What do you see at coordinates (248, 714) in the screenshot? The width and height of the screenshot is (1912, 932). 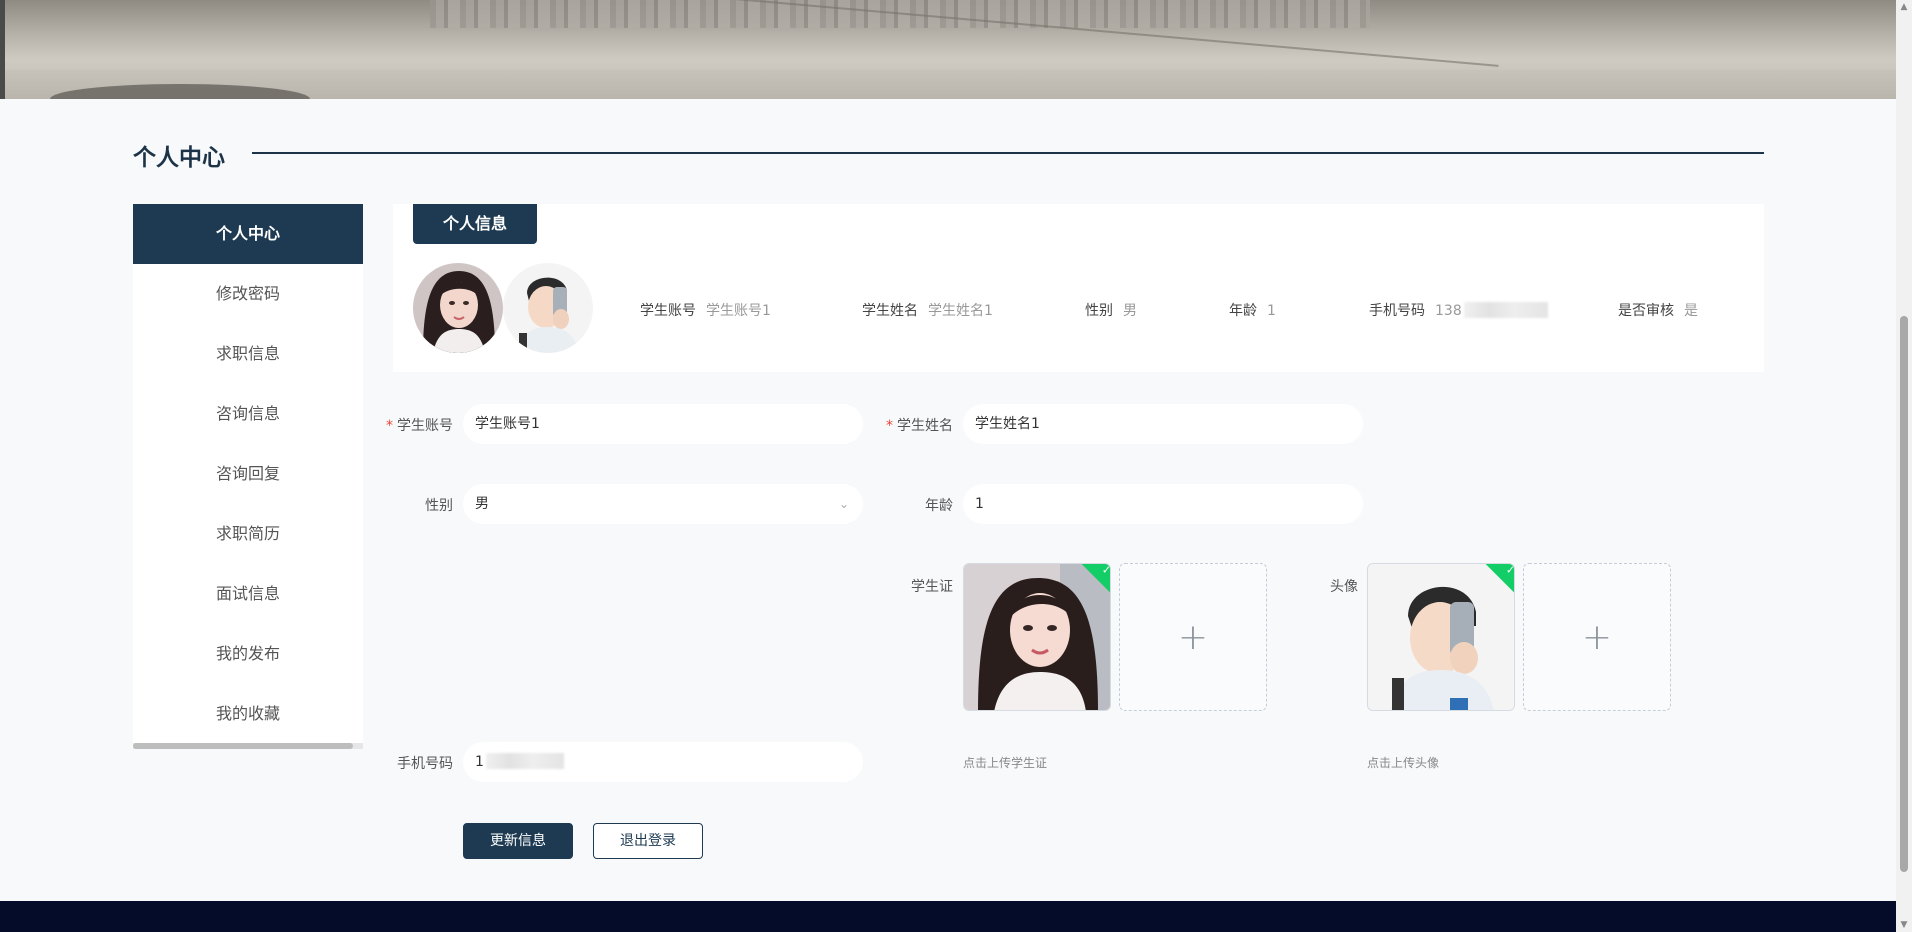 I see `sidebar-item-favorites: 我的收藏` at bounding box center [248, 714].